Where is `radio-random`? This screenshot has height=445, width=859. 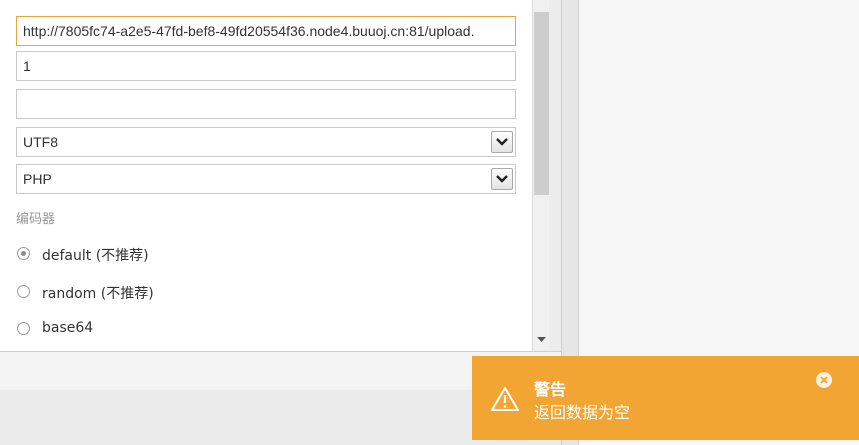 radio-random is located at coordinates (23, 291).